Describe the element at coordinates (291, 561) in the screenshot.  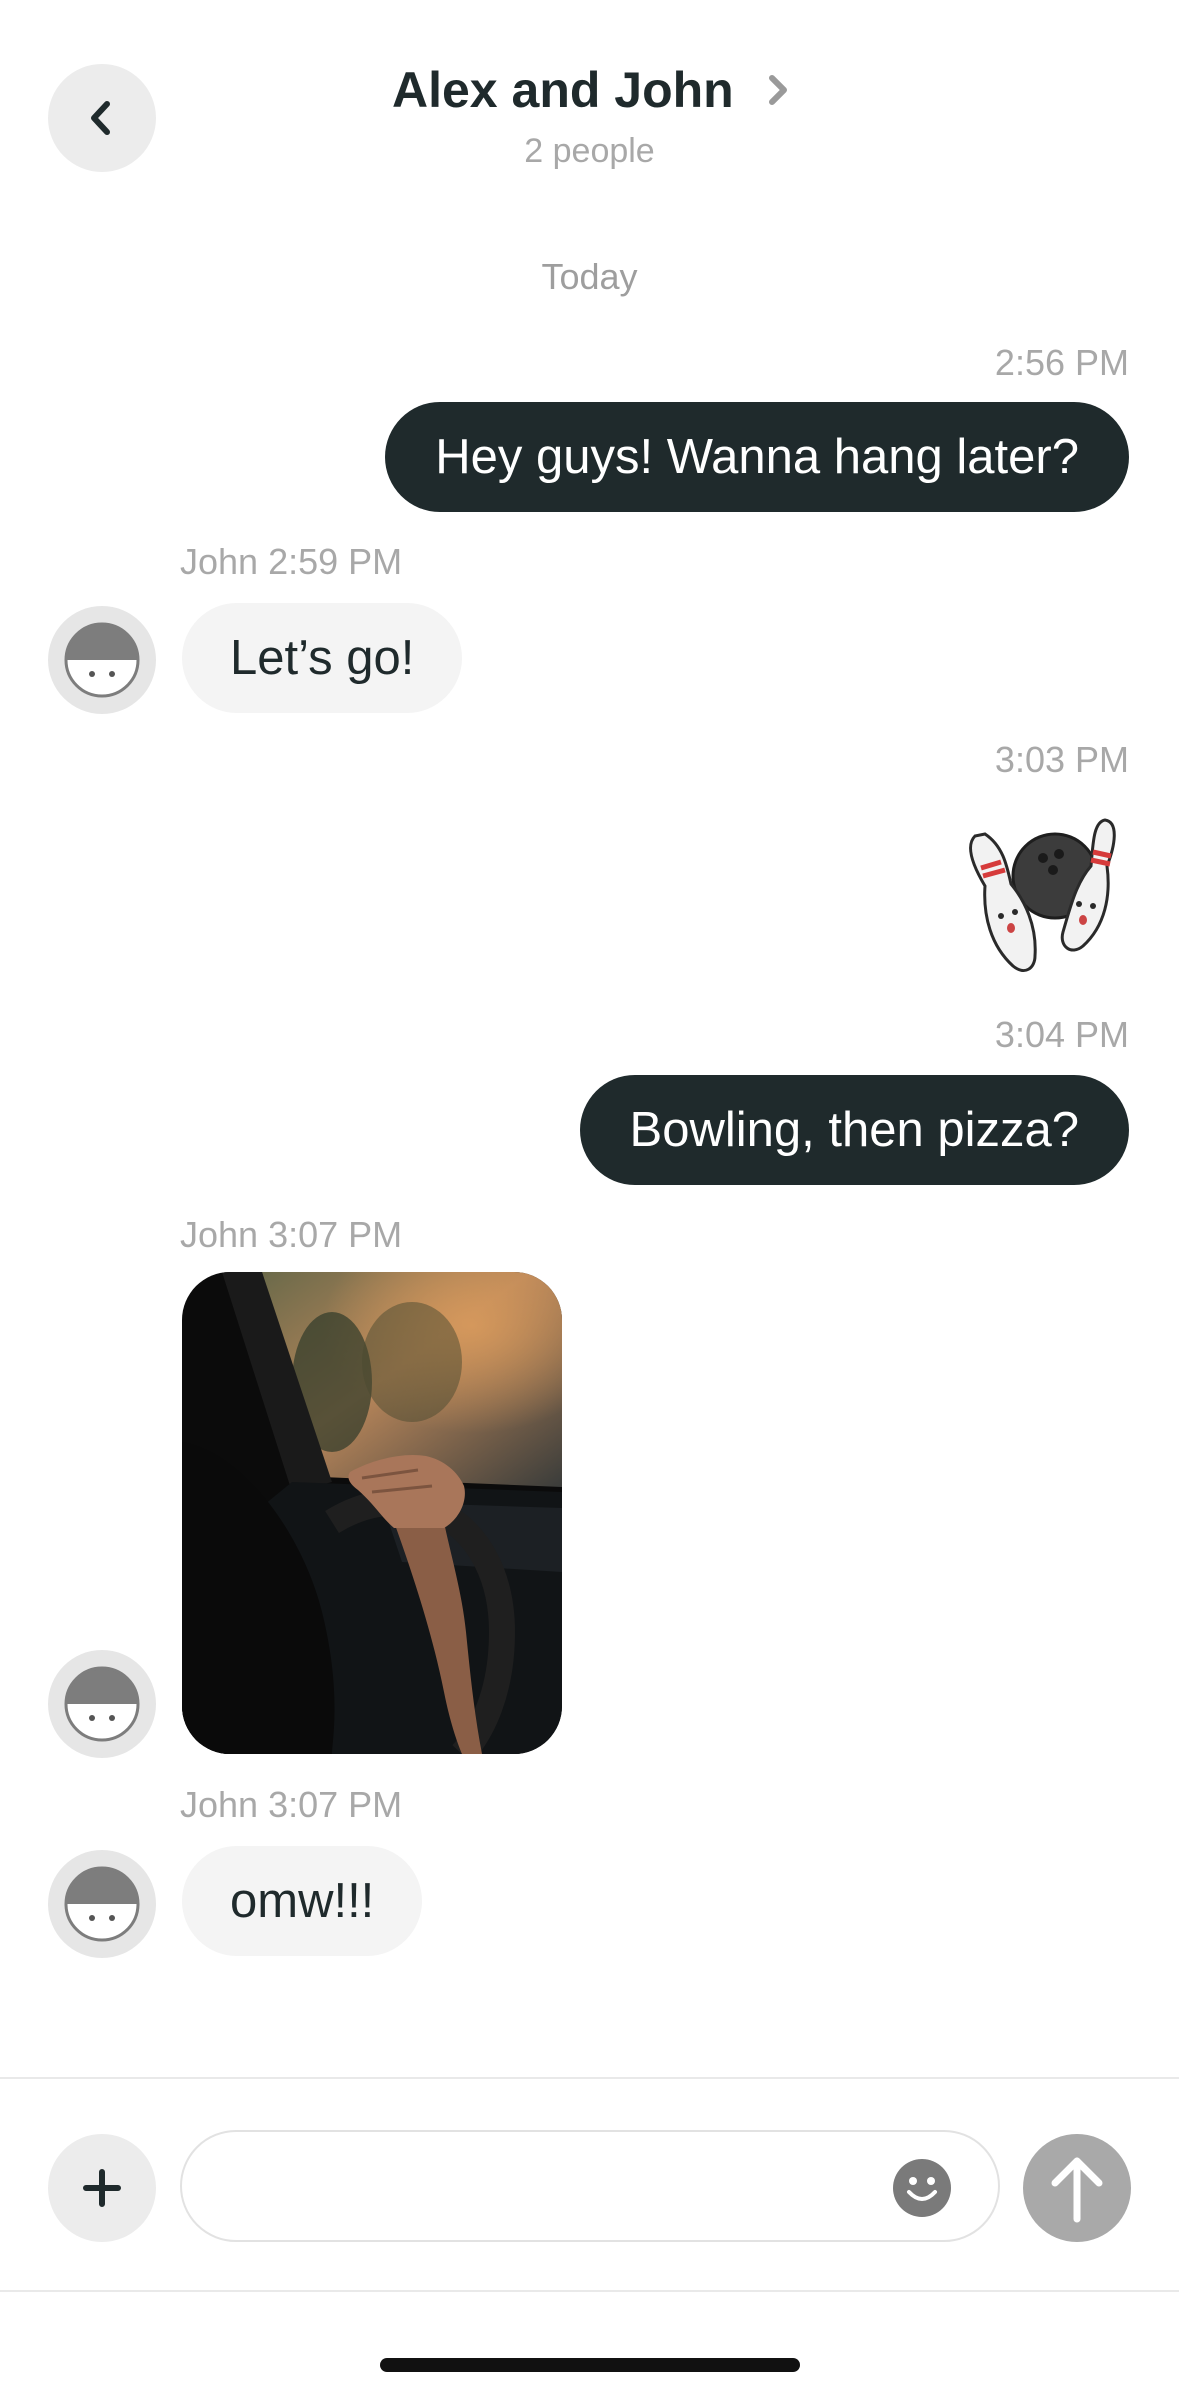
I see `message-sender-timestamp: John 2:59 PM` at that location.